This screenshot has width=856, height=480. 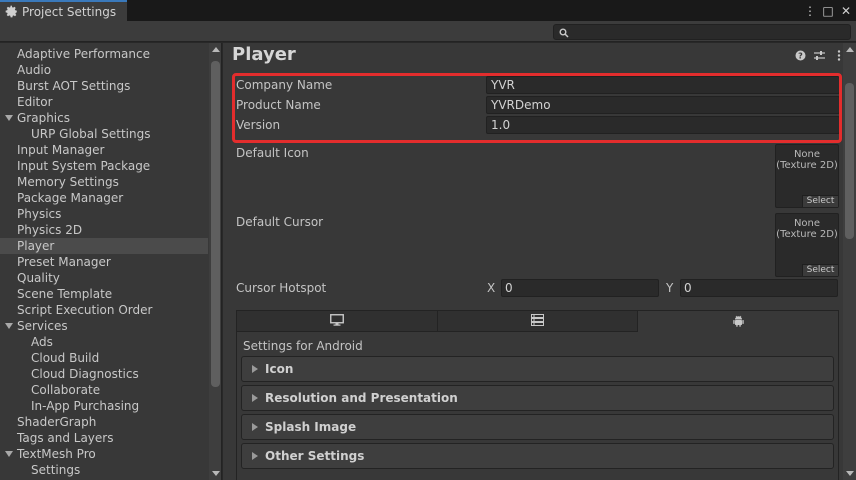 What do you see at coordinates (104, 278) in the screenshot?
I see `sidebar-item: Quality` at bounding box center [104, 278].